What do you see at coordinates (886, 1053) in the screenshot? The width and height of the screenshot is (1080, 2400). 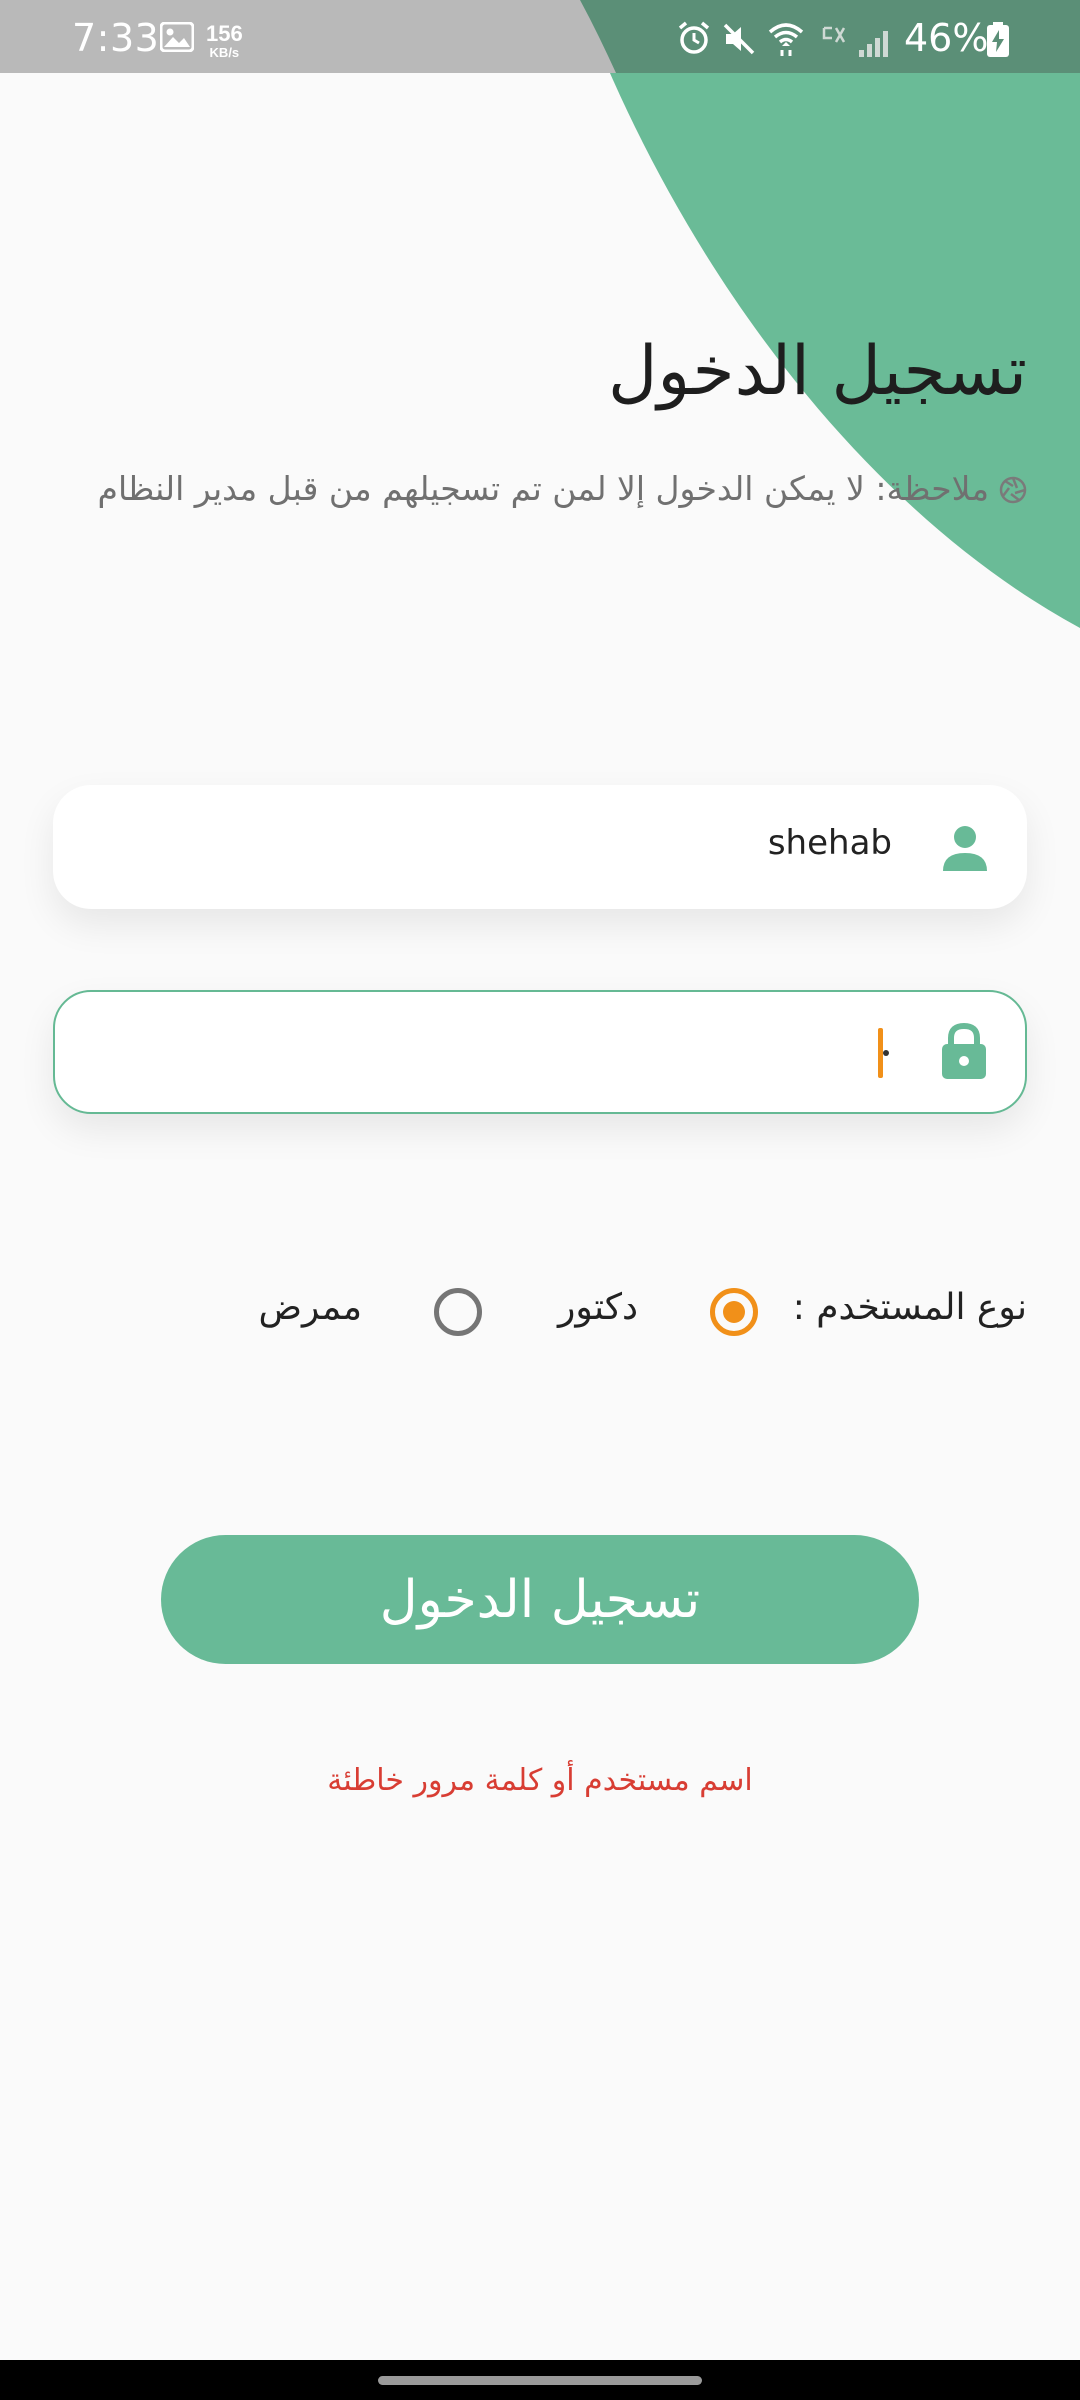 I see `password-mask-dot` at bounding box center [886, 1053].